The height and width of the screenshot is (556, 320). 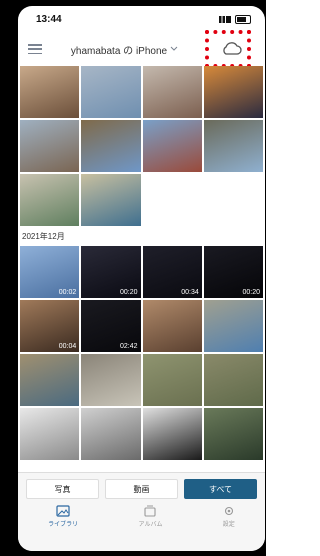 I want to click on status-time: 13:44, so click(x=49, y=19).